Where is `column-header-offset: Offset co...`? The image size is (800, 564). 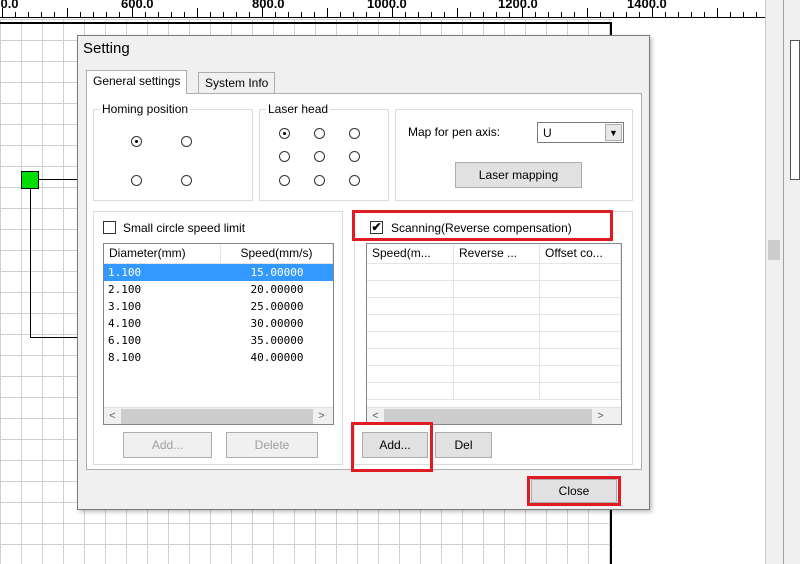
column-header-offset: Offset co... is located at coordinates (580, 253).